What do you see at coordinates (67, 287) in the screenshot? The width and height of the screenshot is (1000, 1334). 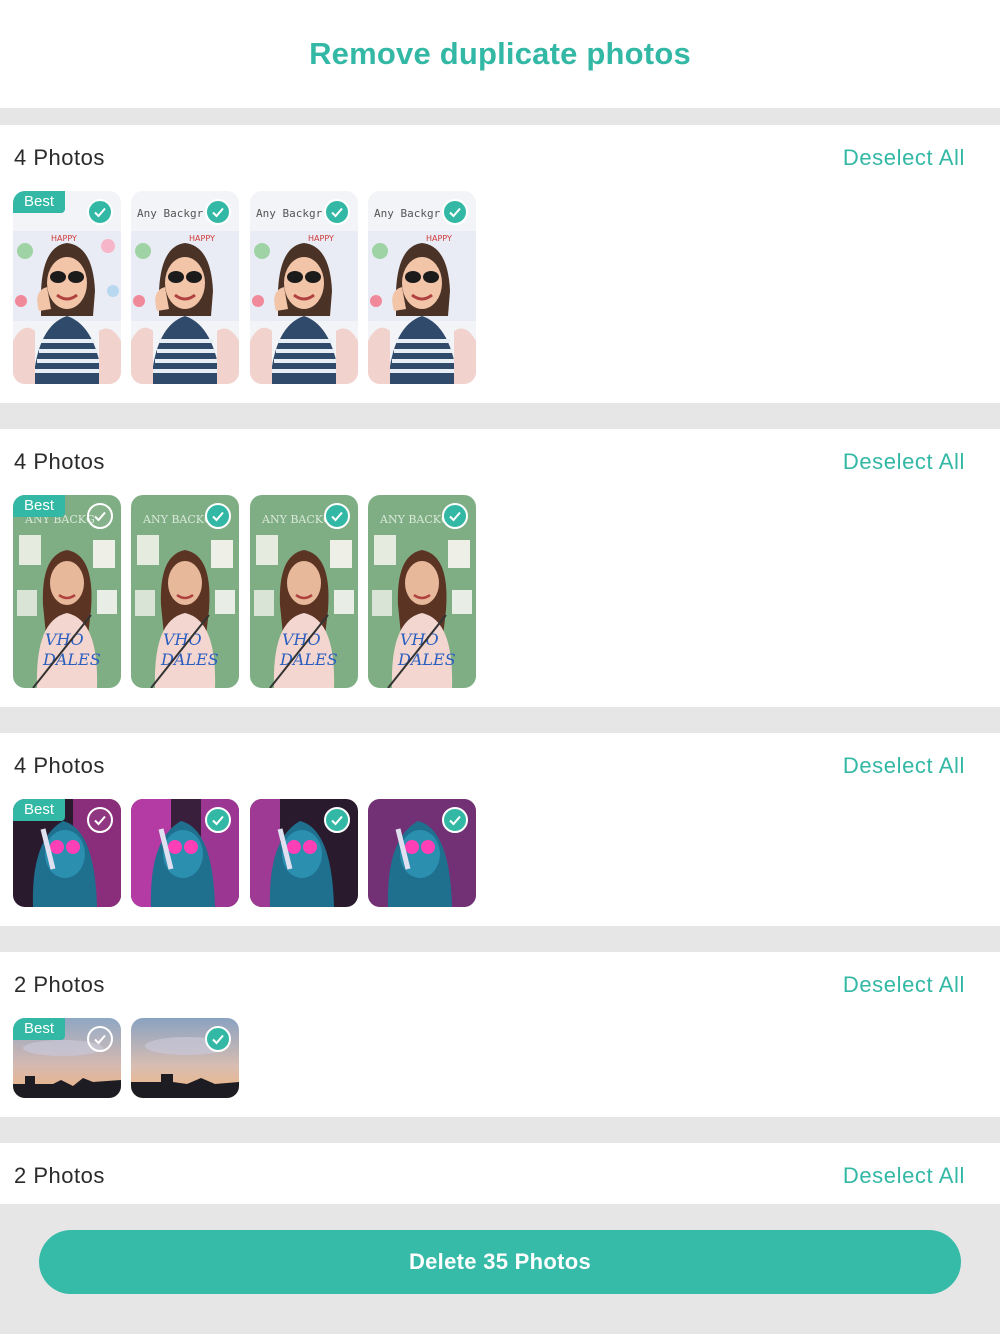 I see `photo-thumbnail: HAPPY Best` at bounding box center [67, 287].